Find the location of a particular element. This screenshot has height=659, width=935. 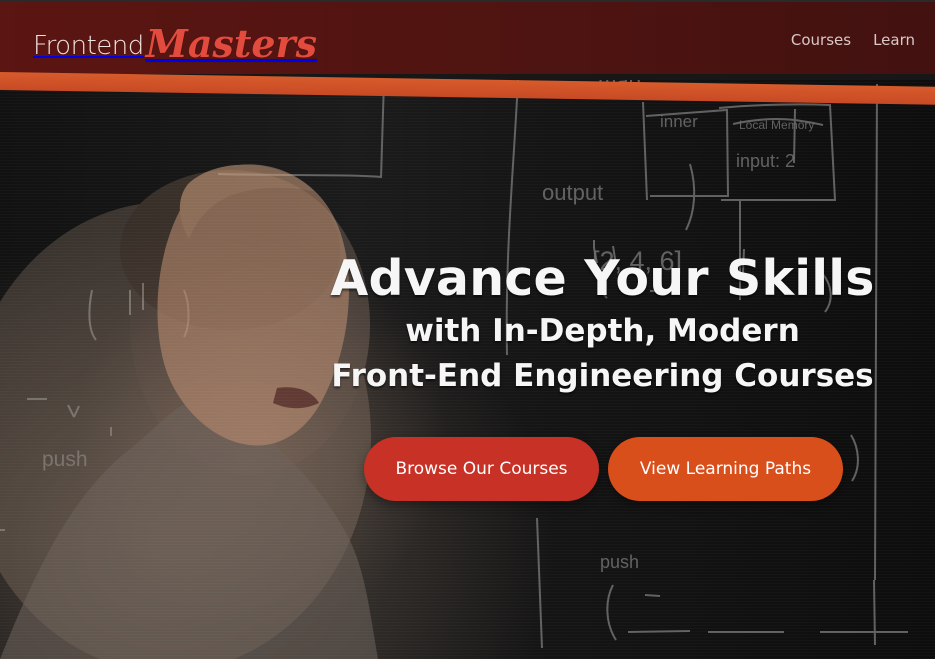

hero-title: Advance Your Skills is located at coordinates (602, 278).